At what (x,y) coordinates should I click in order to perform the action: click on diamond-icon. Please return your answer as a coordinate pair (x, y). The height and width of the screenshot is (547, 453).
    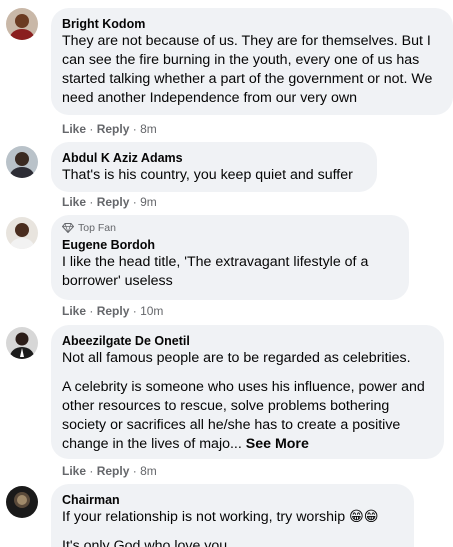
    Looking at the image, I should click on (68, 228).